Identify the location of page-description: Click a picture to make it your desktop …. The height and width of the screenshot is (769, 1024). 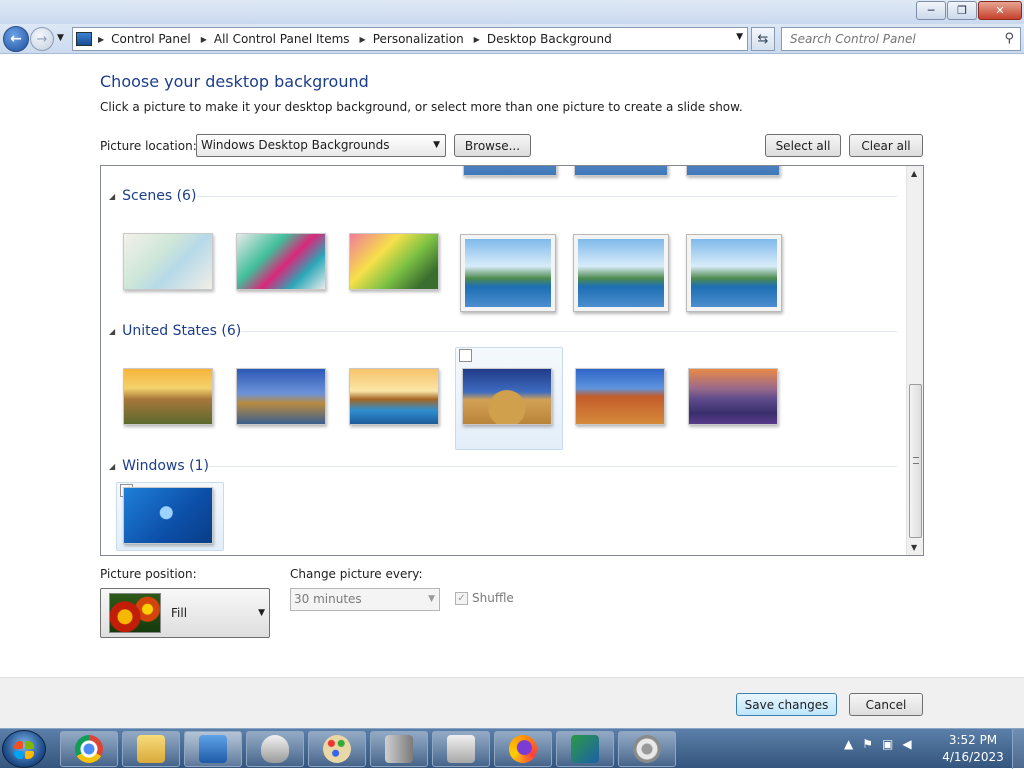
(421, 107).